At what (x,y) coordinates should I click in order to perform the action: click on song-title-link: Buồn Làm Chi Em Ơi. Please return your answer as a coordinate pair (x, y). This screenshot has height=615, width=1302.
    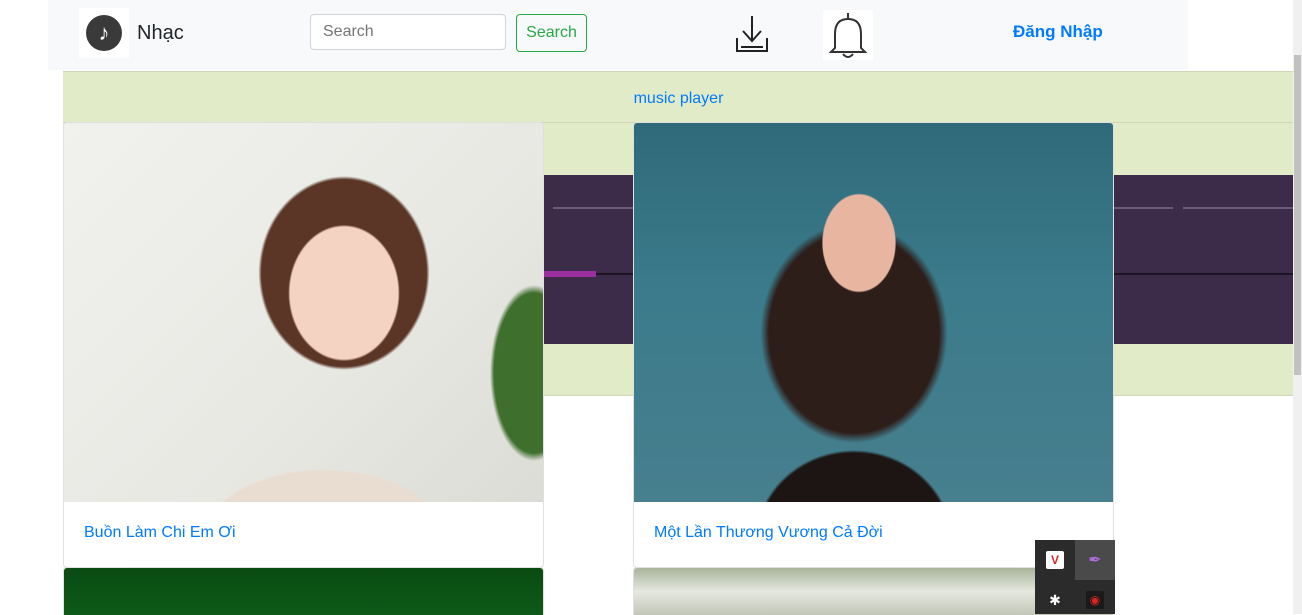
    Looking at the image, I should click on (303, 533).